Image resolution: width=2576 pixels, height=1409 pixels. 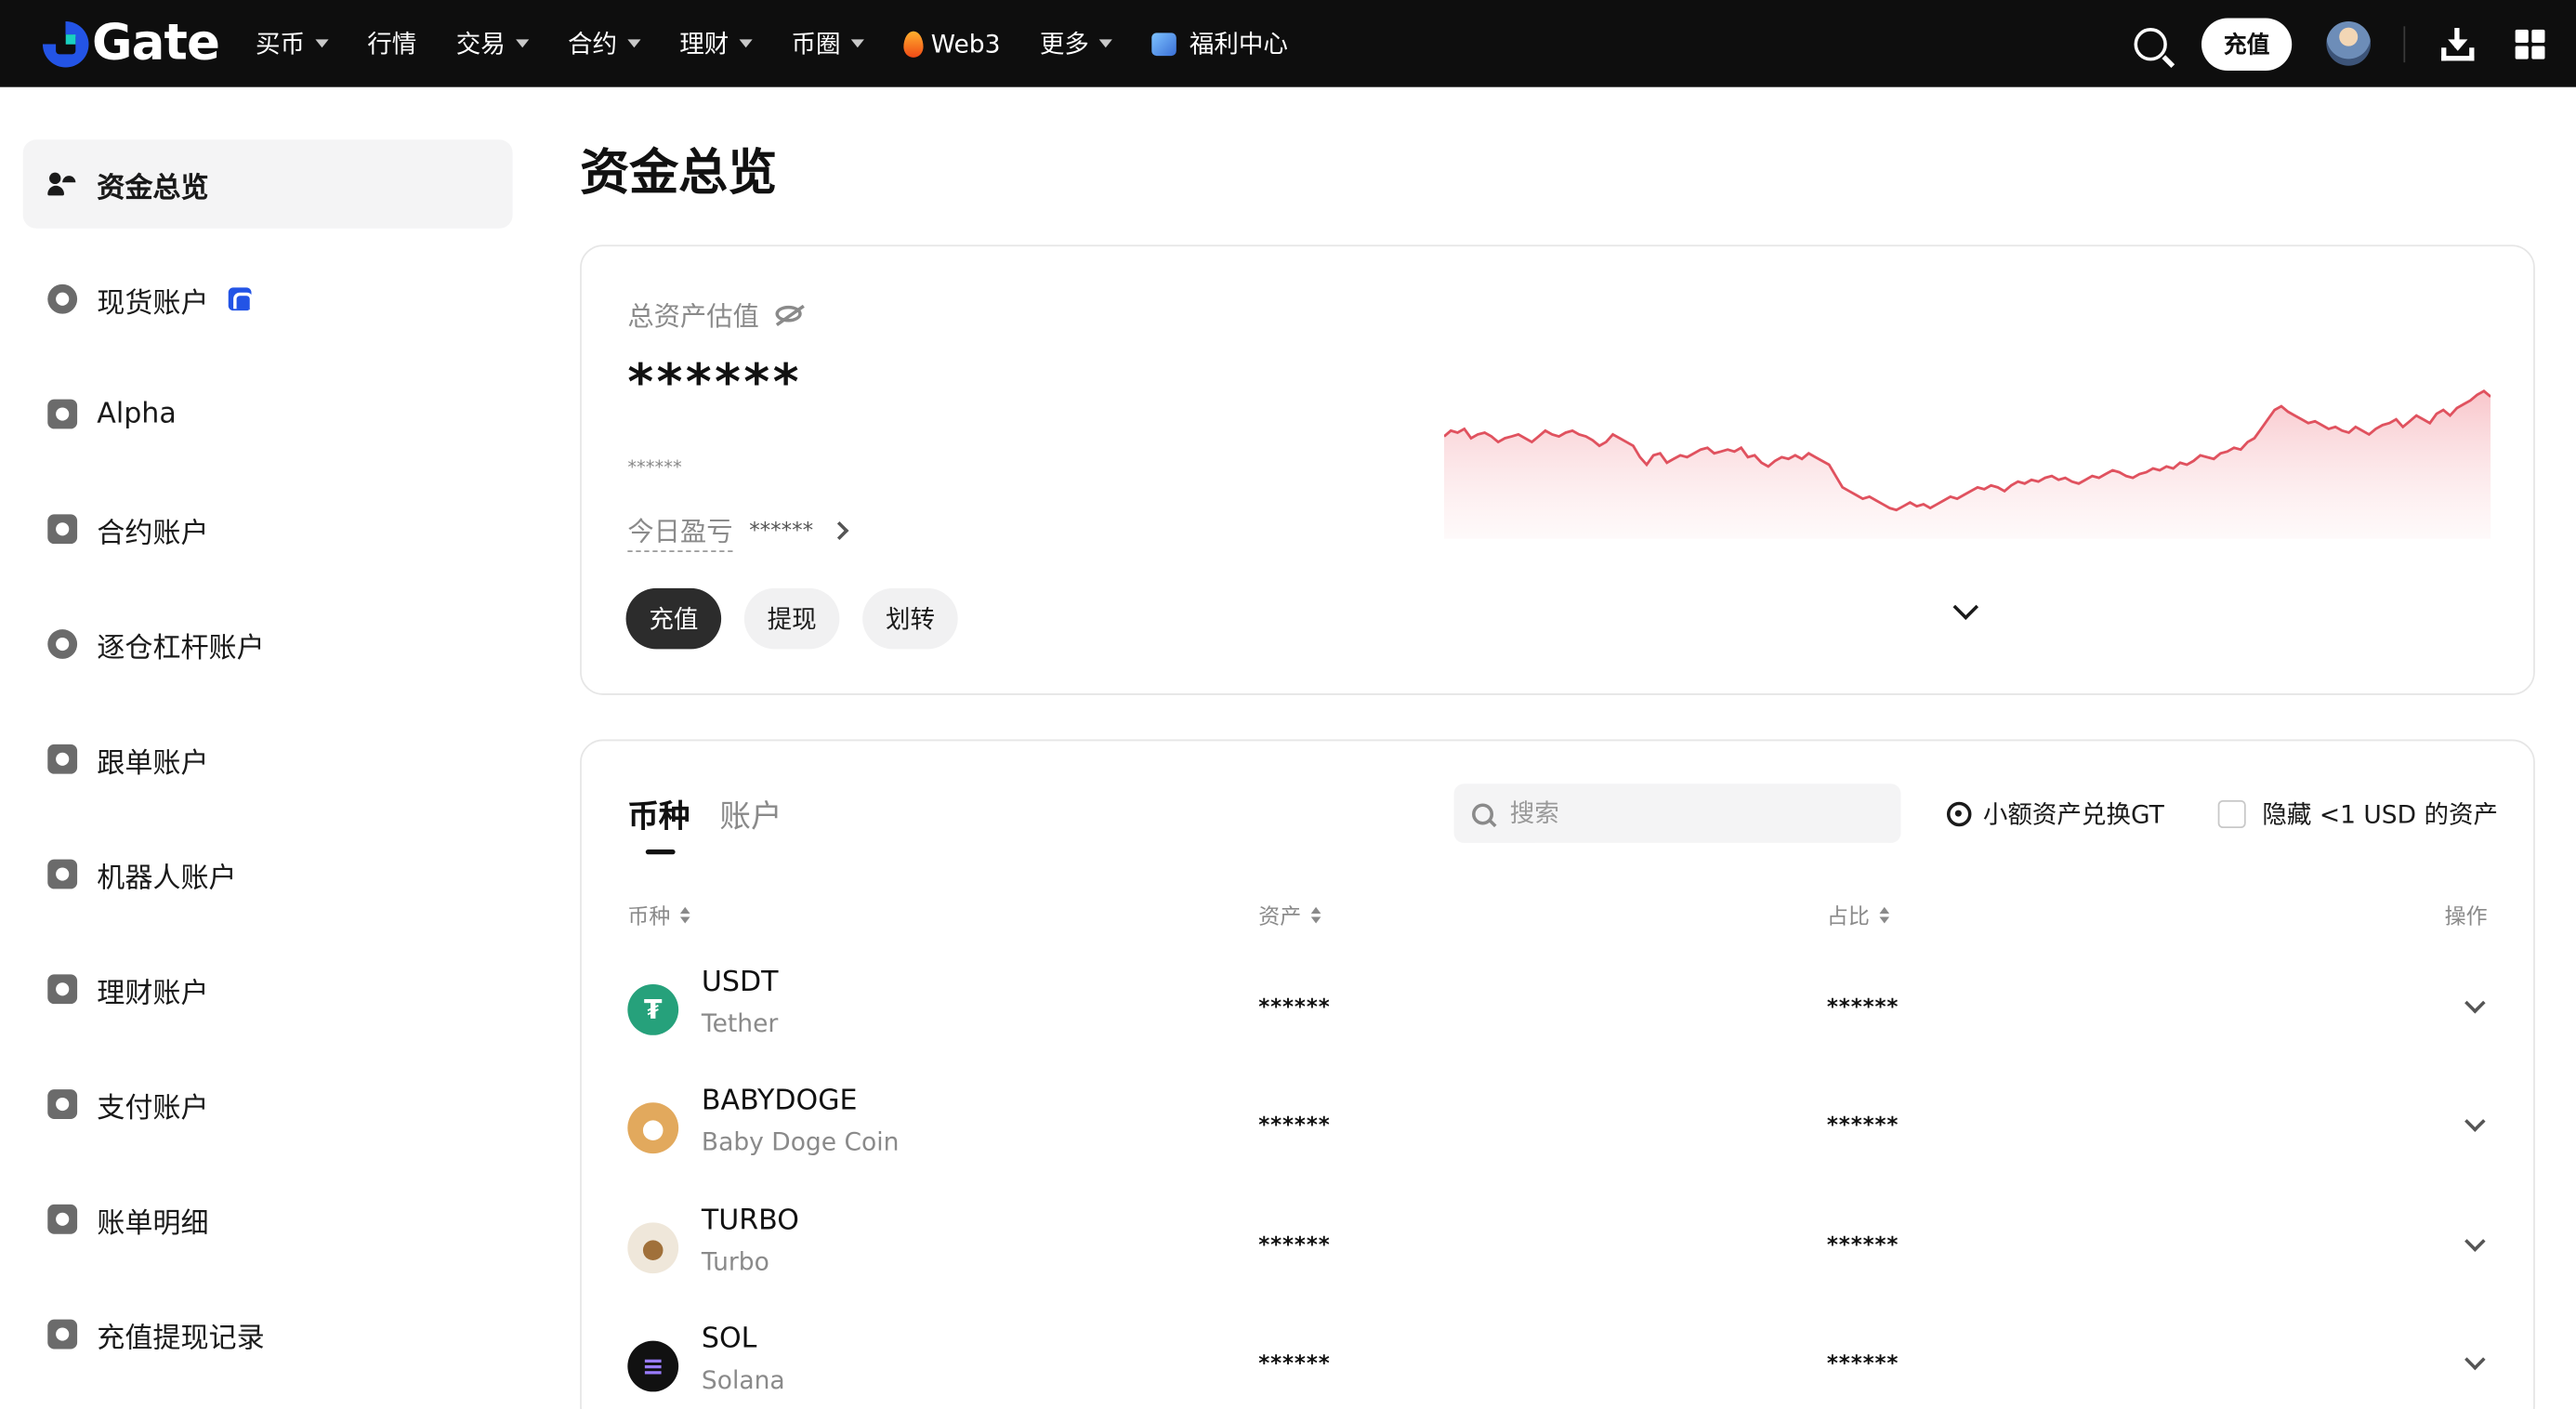 What do you see at coordinates (1848, 917) in the screenshot?
I see `col-ratio-label: 占比` at bounding box center [1848, 917].